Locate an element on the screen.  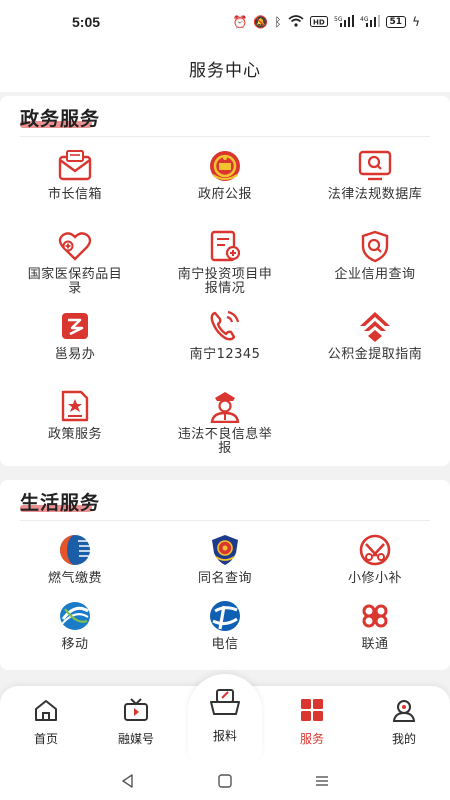
service-label: 南宁12345 is located at coordinates (225, 354).